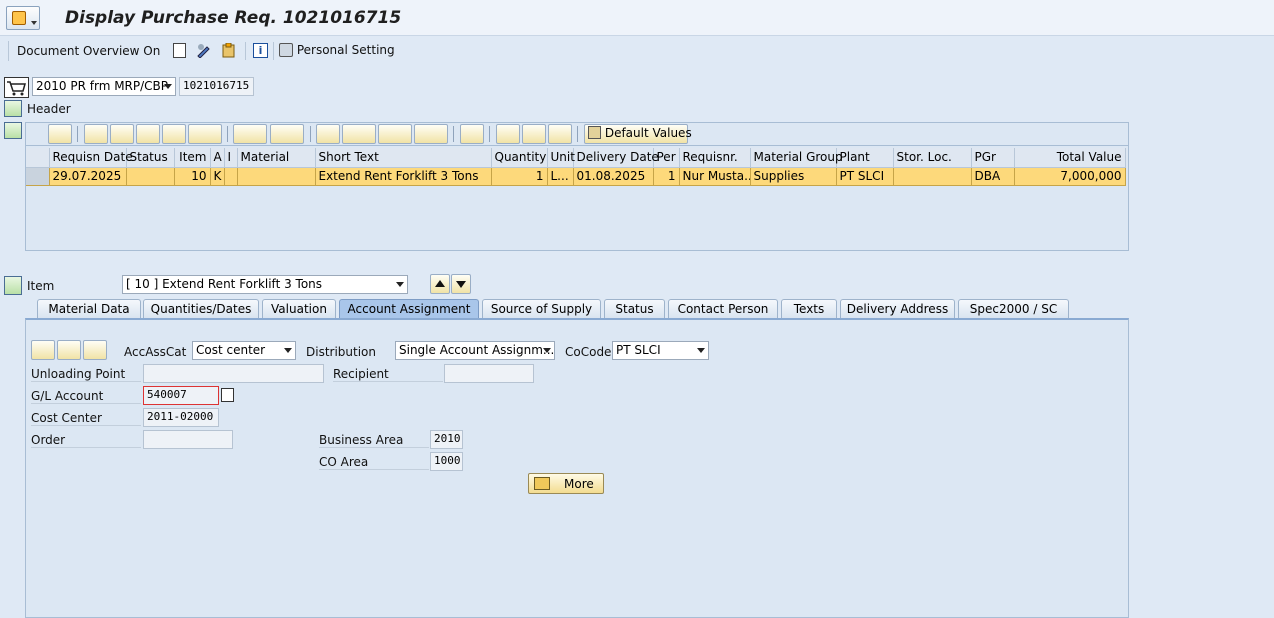 Image resolution: width=1274 pixels, height=618 pixels. What do you see at coordinates (217, 158) in the screenshot?
I see `column-header: A` at bounding box center [217, 158].